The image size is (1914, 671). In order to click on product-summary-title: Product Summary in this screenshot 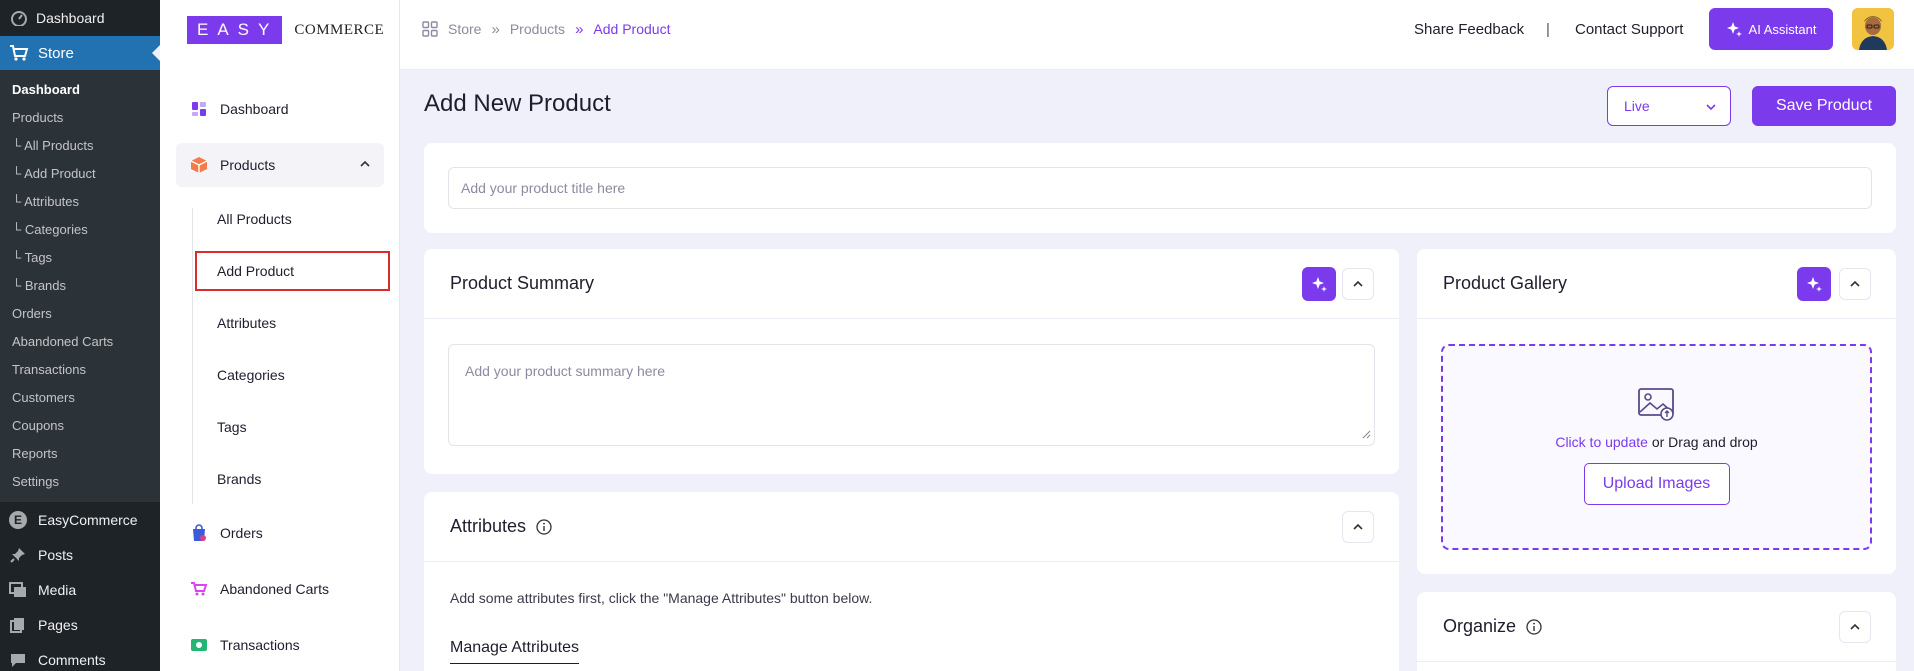, I will do `click(522, 283)`.